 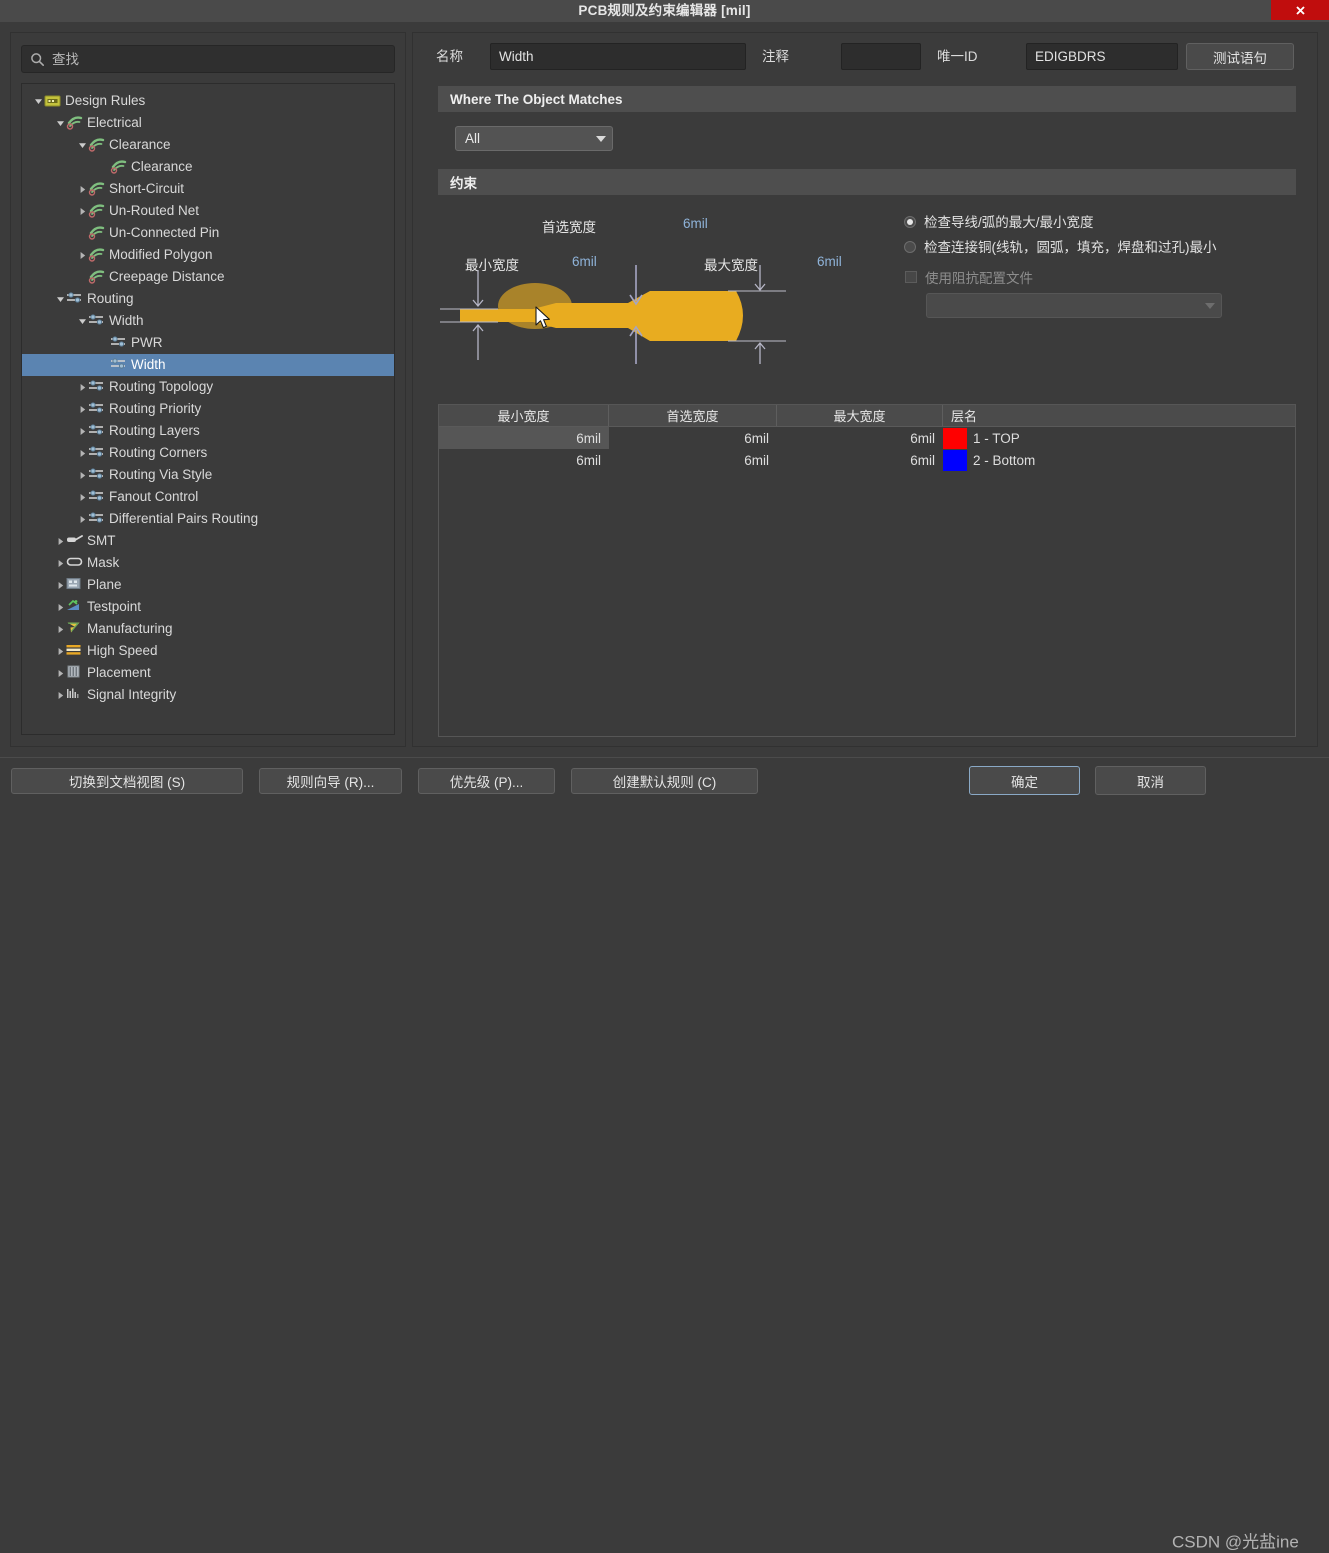 I want to click on tree-item-un-routed-net: Un-Routed Net, so click(x=208, y=211).